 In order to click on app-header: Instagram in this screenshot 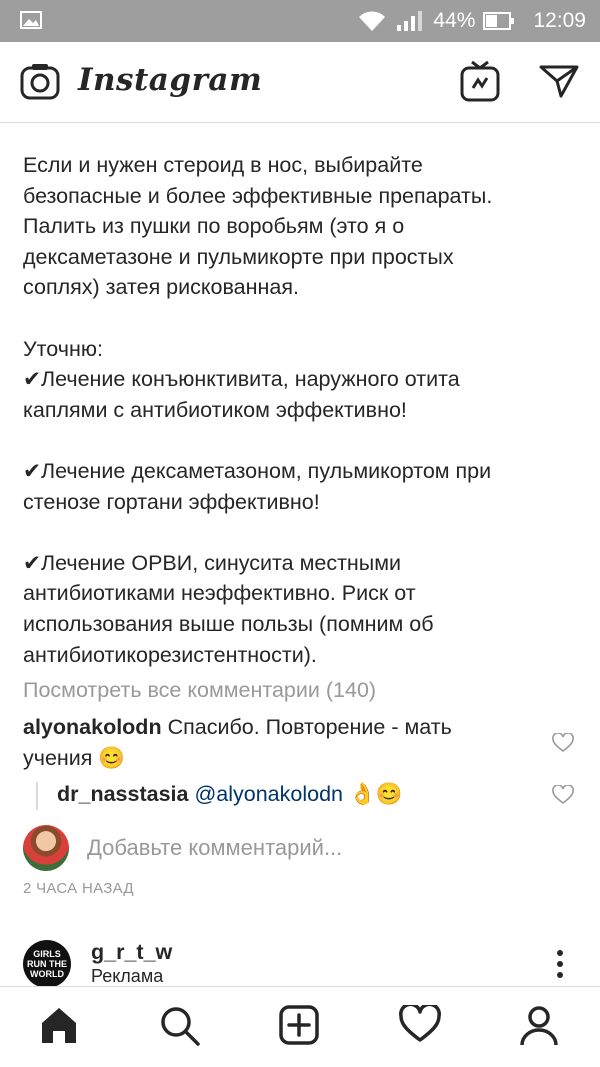, I will do `click(300, 82)`.